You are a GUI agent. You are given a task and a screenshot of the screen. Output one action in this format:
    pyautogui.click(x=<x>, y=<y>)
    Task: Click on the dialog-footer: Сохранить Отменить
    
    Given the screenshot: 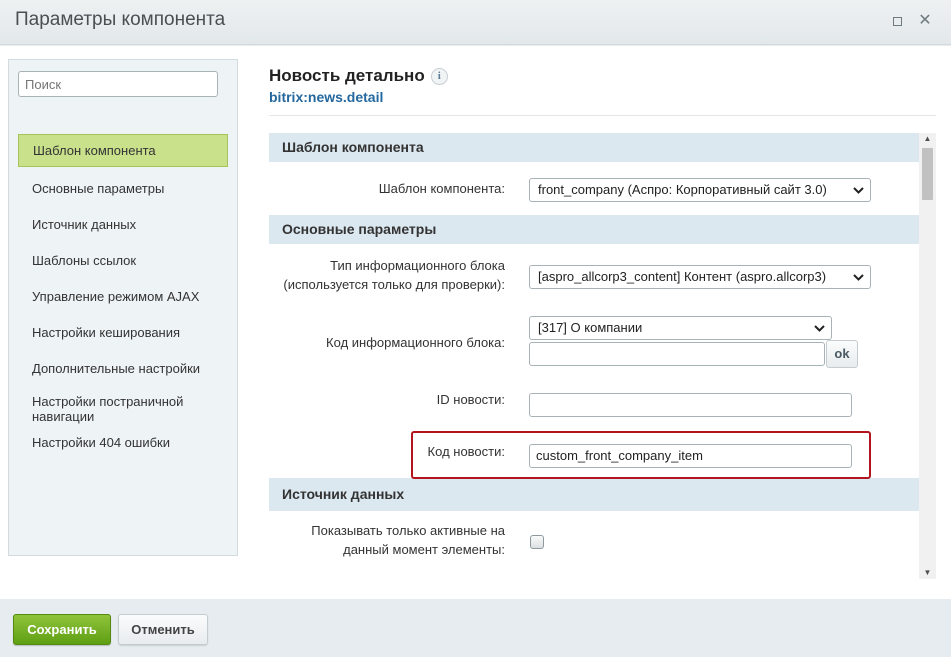 What is the action you would take?
    pyautogui.click(x=475, y=628)
    